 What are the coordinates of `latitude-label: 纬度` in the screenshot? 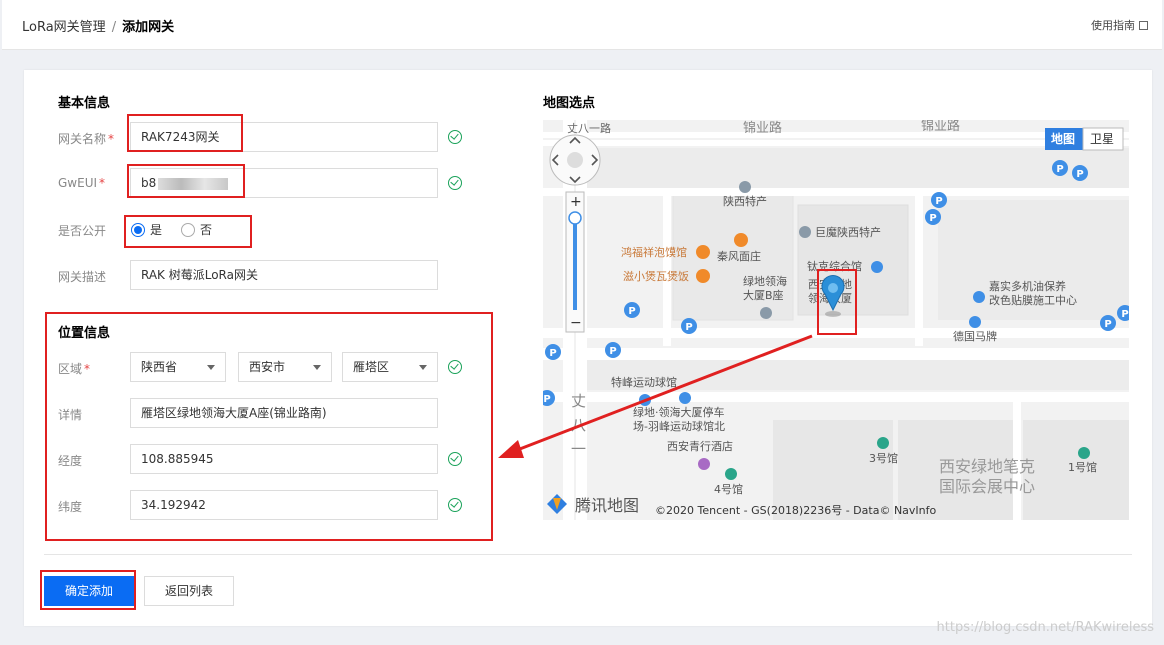 It's located at (70, 507).